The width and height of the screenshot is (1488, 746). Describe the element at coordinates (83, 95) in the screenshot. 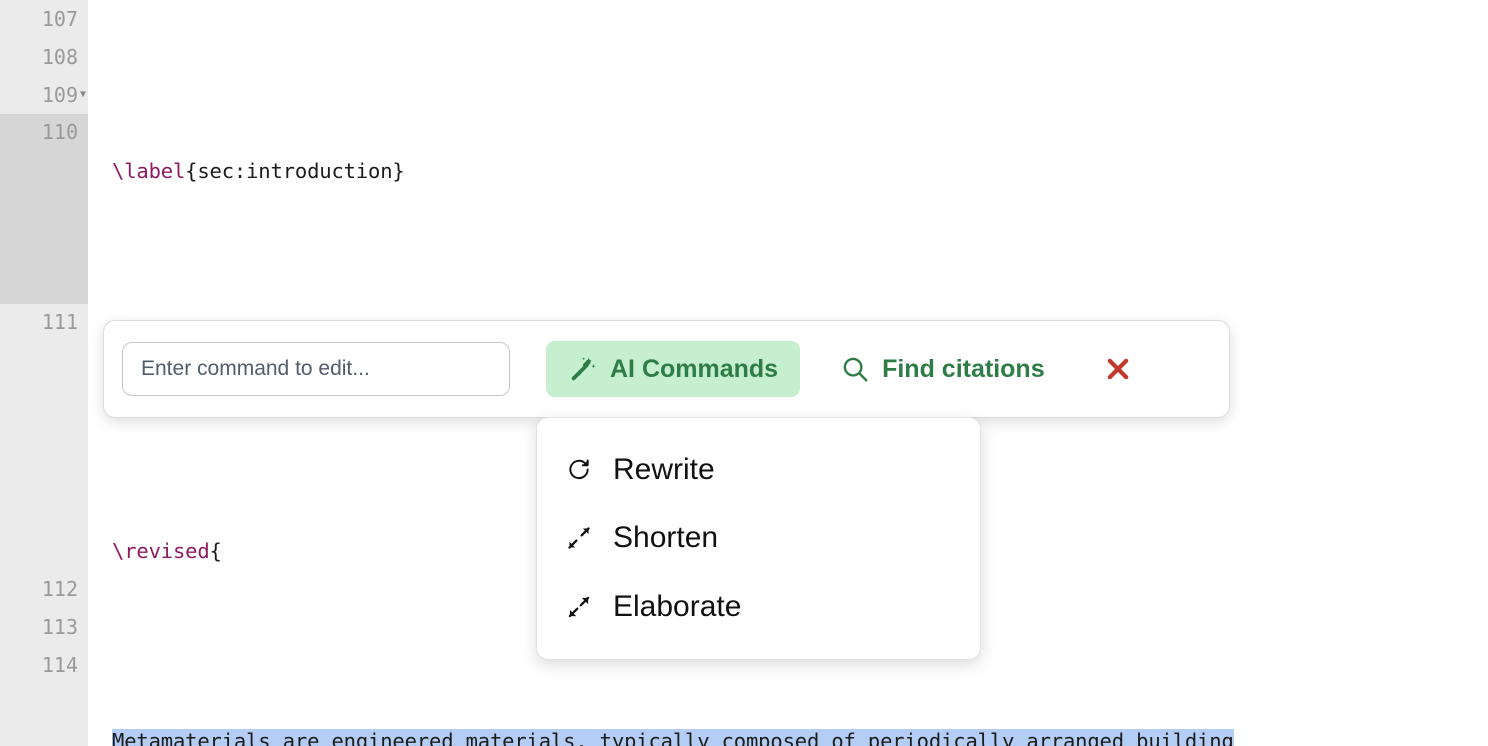

I see `fold-caret-icon: ▼` at that location.